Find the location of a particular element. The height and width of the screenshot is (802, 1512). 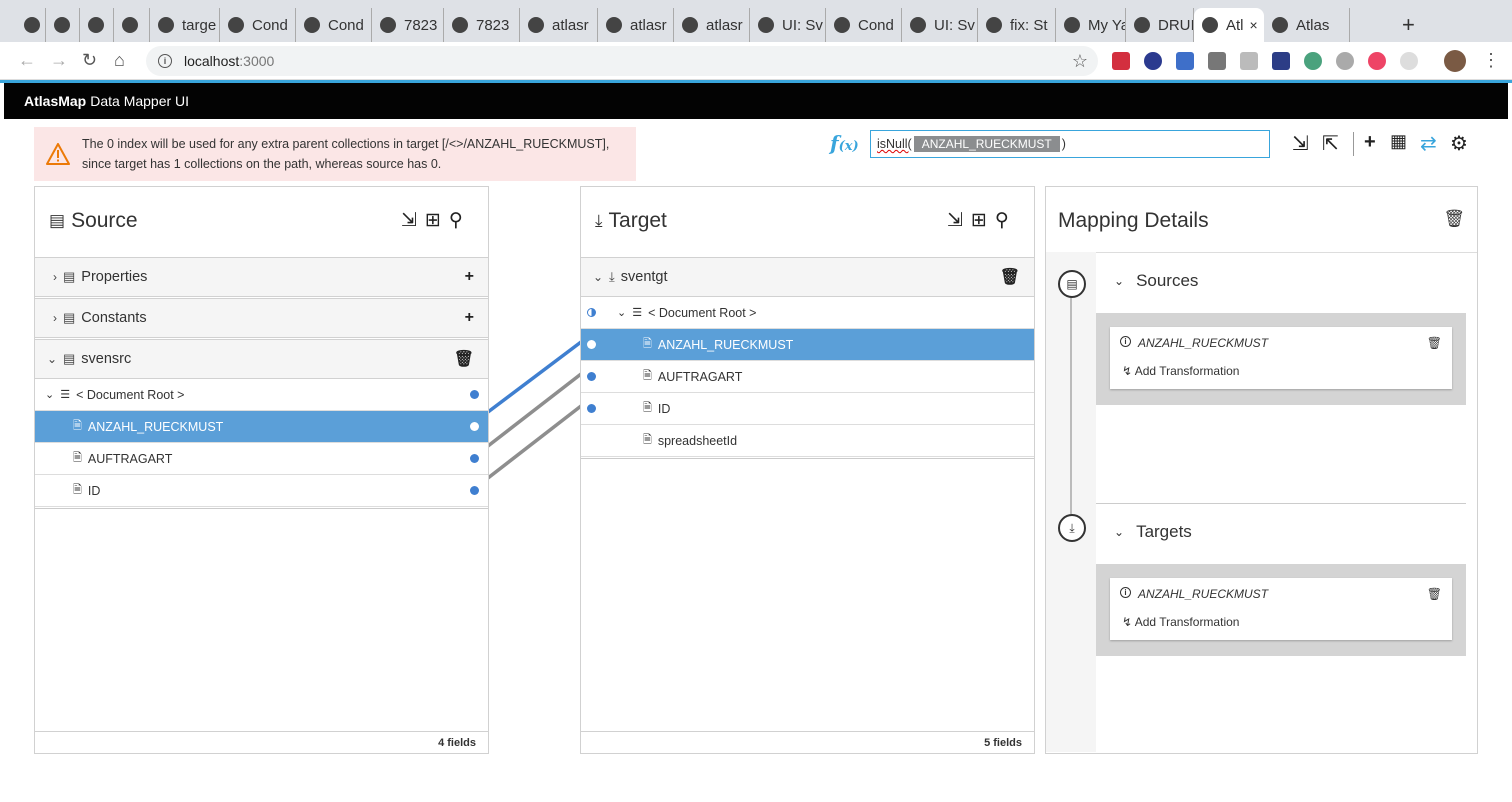

browser-tab: Atl × is located at coordinates (1229, 25).